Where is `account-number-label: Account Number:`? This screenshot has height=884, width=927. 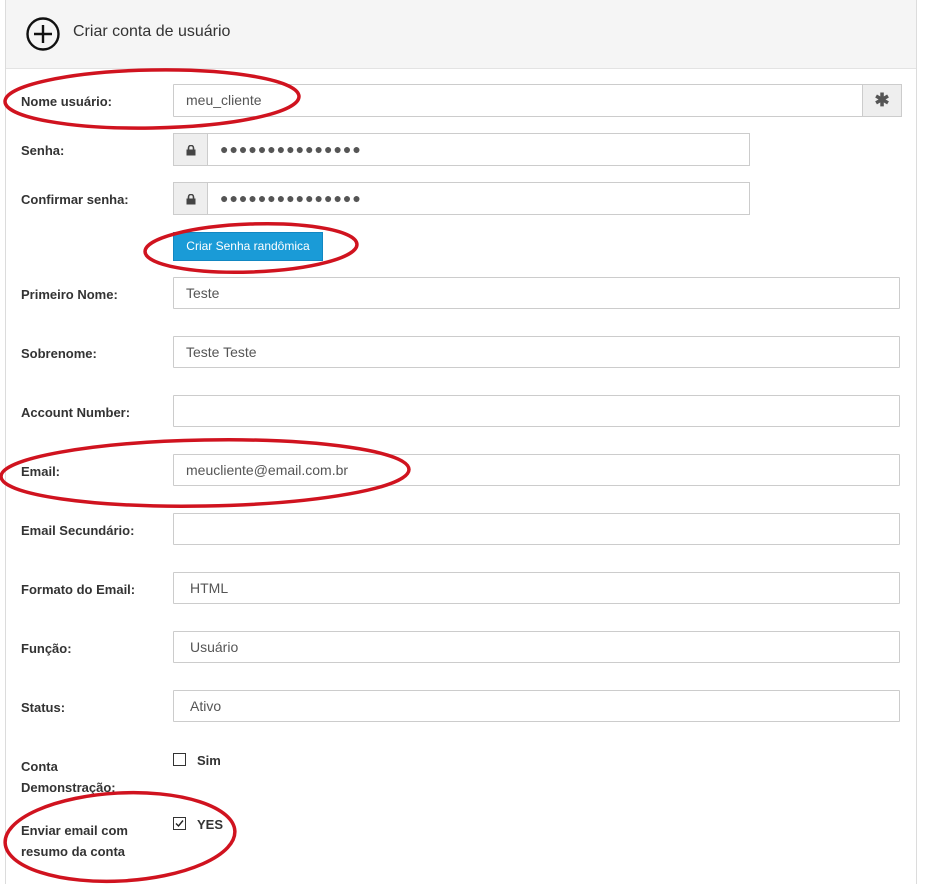 account-number-label: Account Number: is located at coordinates (76, 412).